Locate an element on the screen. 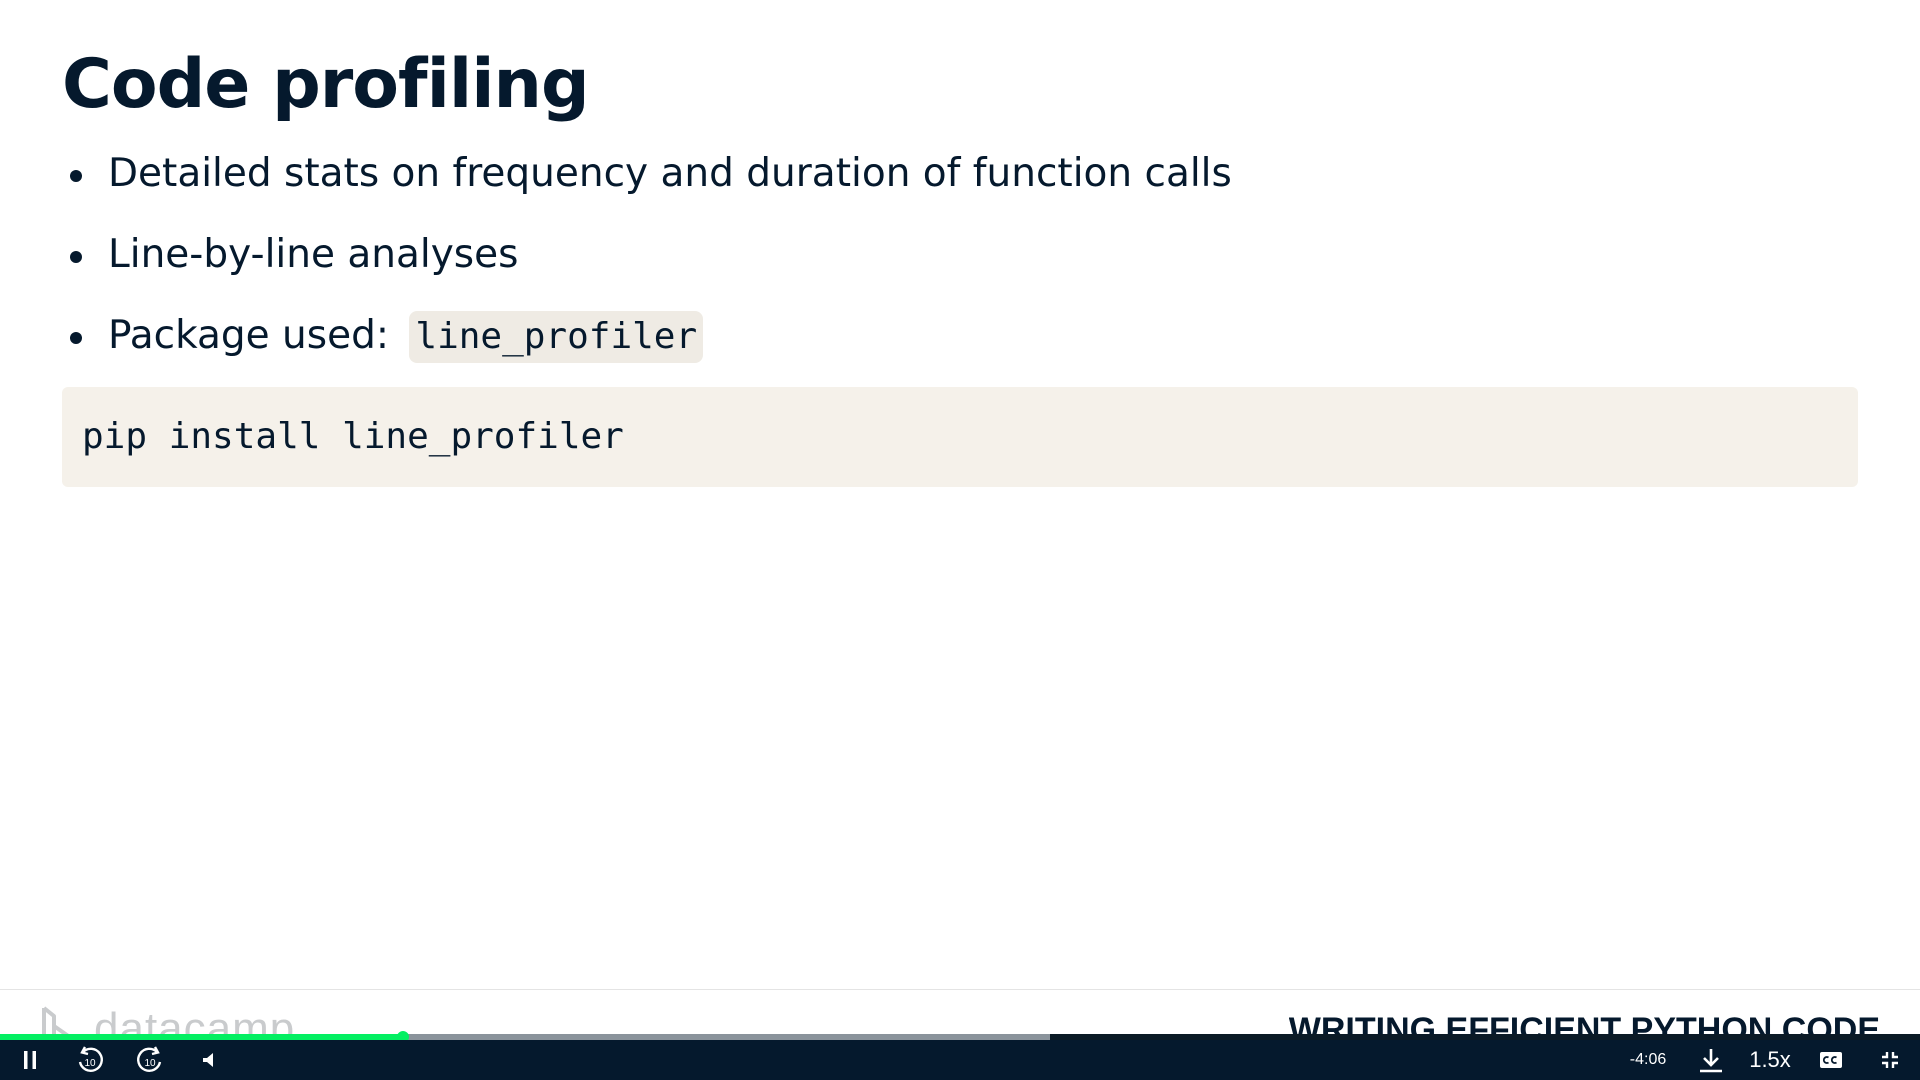 The width and height of the screenshot is (1920, 1080). rewind-10-icon: 10 is located at coordinates (90, 1059).